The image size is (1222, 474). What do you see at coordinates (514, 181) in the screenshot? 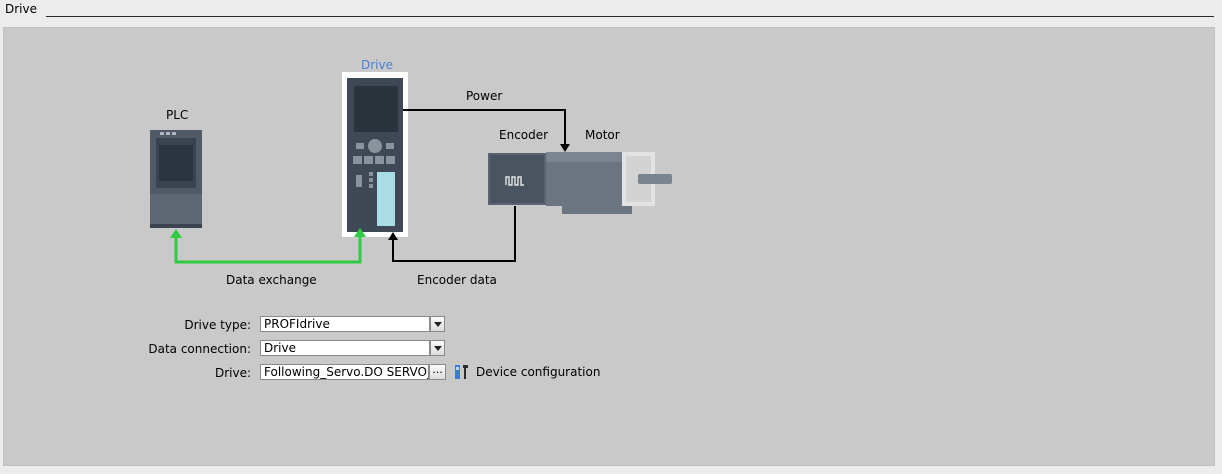
I see `encoder-icon` at bounding box center [514, 181].